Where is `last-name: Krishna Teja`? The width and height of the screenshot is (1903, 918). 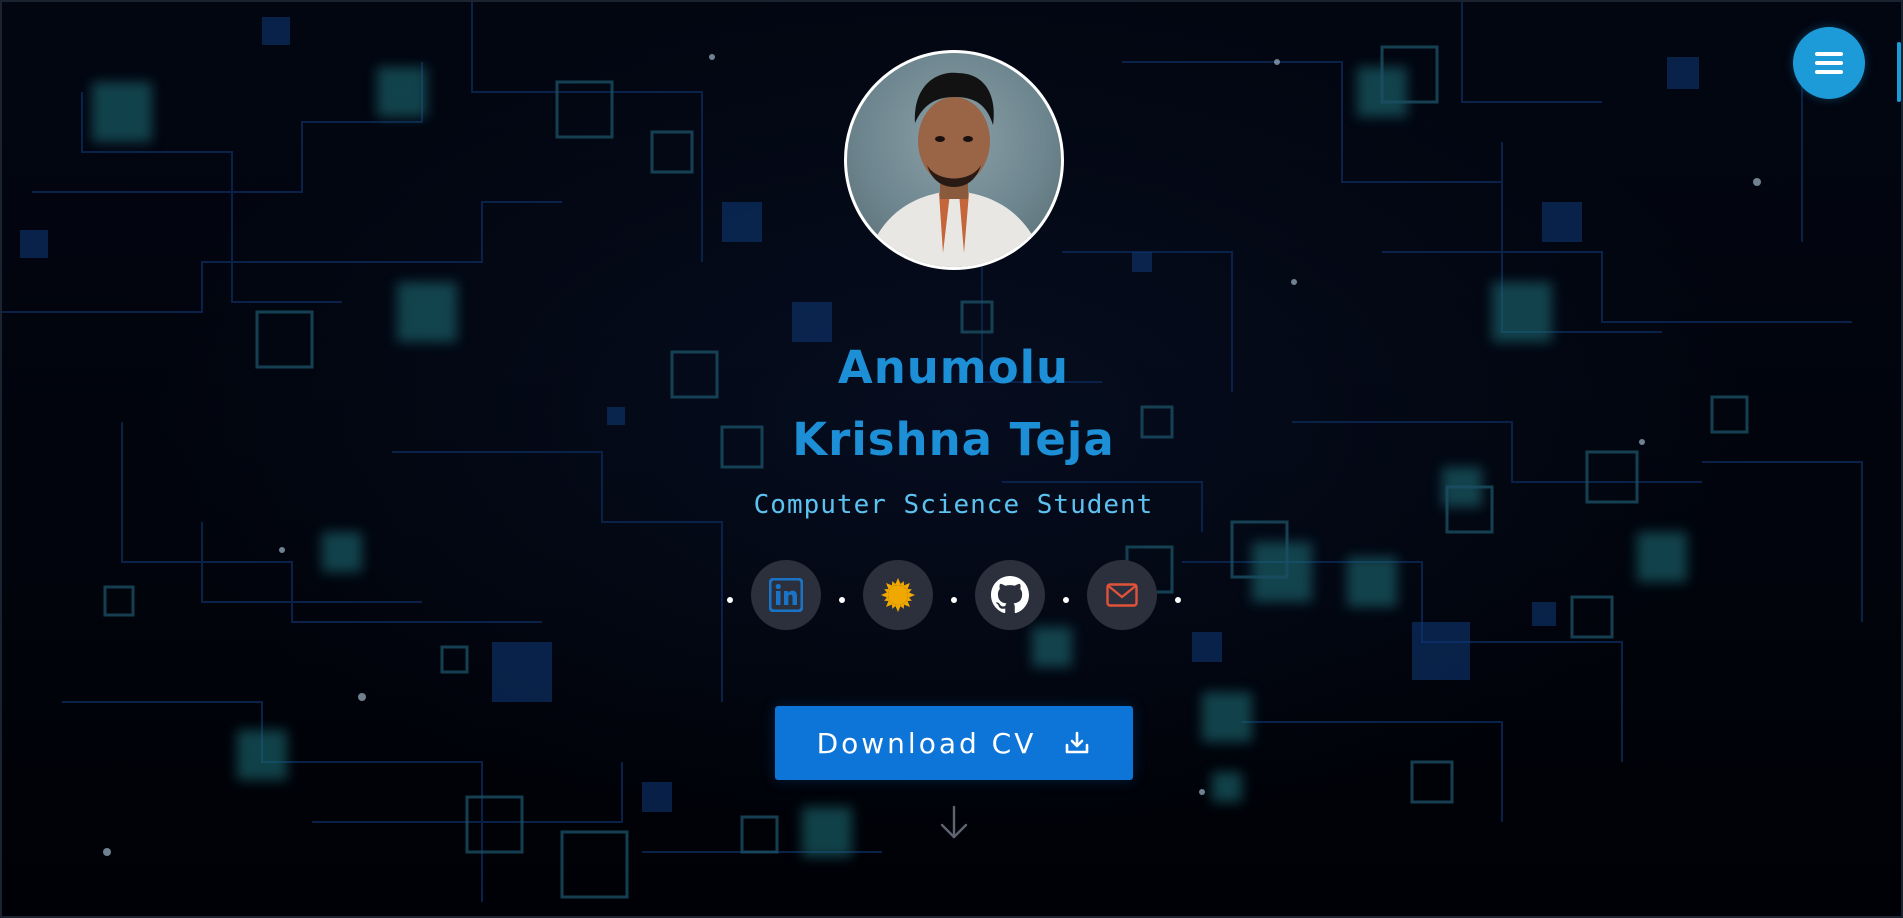 last-name: Krishna Teja is located at coordinates (953, 439).